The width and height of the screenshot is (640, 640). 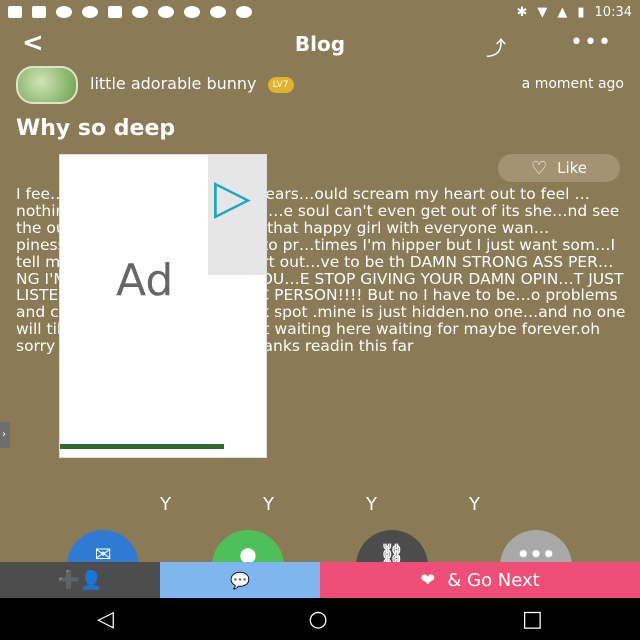 I want to click on follow-button: ➕👤, so click(x=80, y=580).